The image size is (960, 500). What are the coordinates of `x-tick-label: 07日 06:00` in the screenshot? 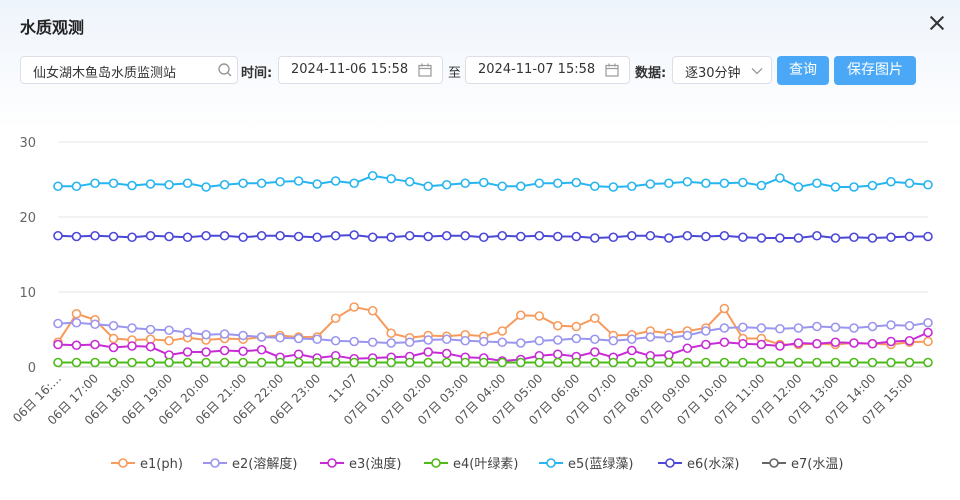 It's located at (554, 399).